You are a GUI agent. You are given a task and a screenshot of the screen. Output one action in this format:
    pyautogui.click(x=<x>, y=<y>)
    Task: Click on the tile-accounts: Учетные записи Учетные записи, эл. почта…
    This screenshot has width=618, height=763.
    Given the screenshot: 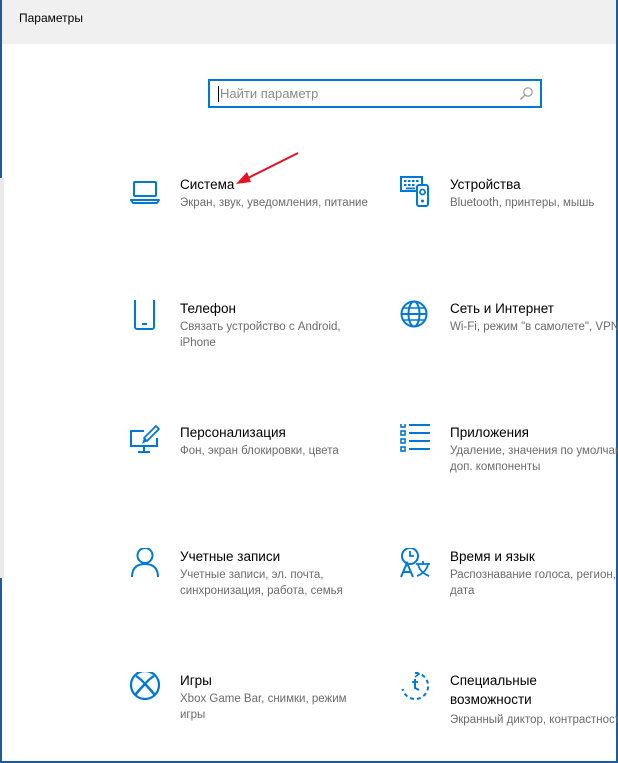 What is the action you would take?
    pyautogui.click(x=240, y=588)
    